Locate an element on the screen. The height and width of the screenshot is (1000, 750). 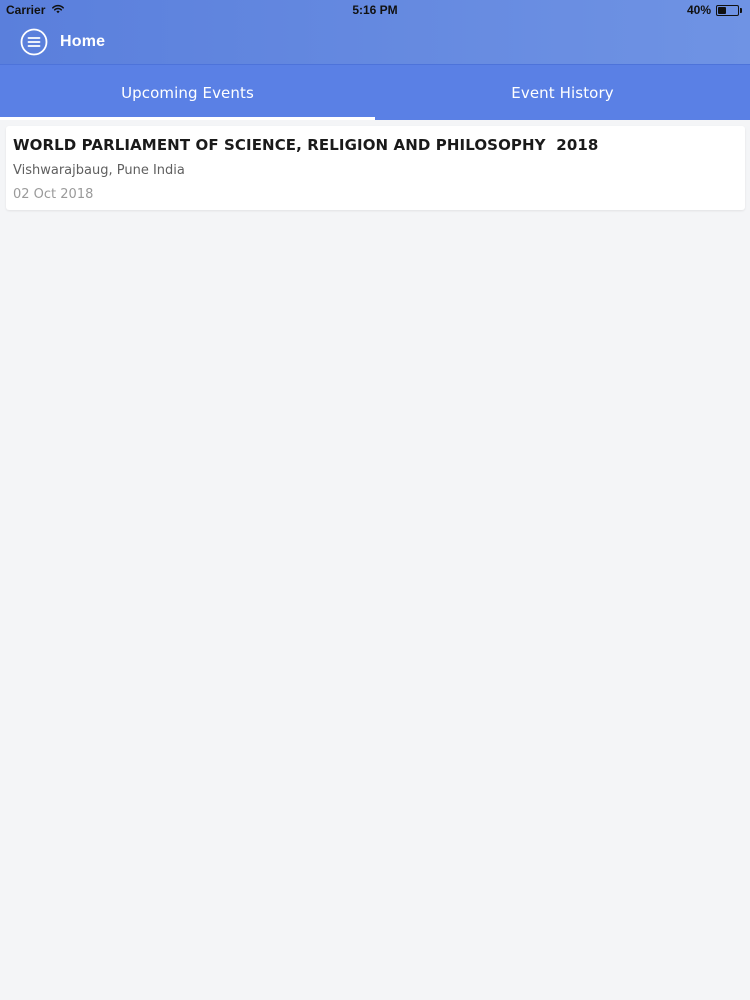
menu-icon is located at coordinates (34, 42).